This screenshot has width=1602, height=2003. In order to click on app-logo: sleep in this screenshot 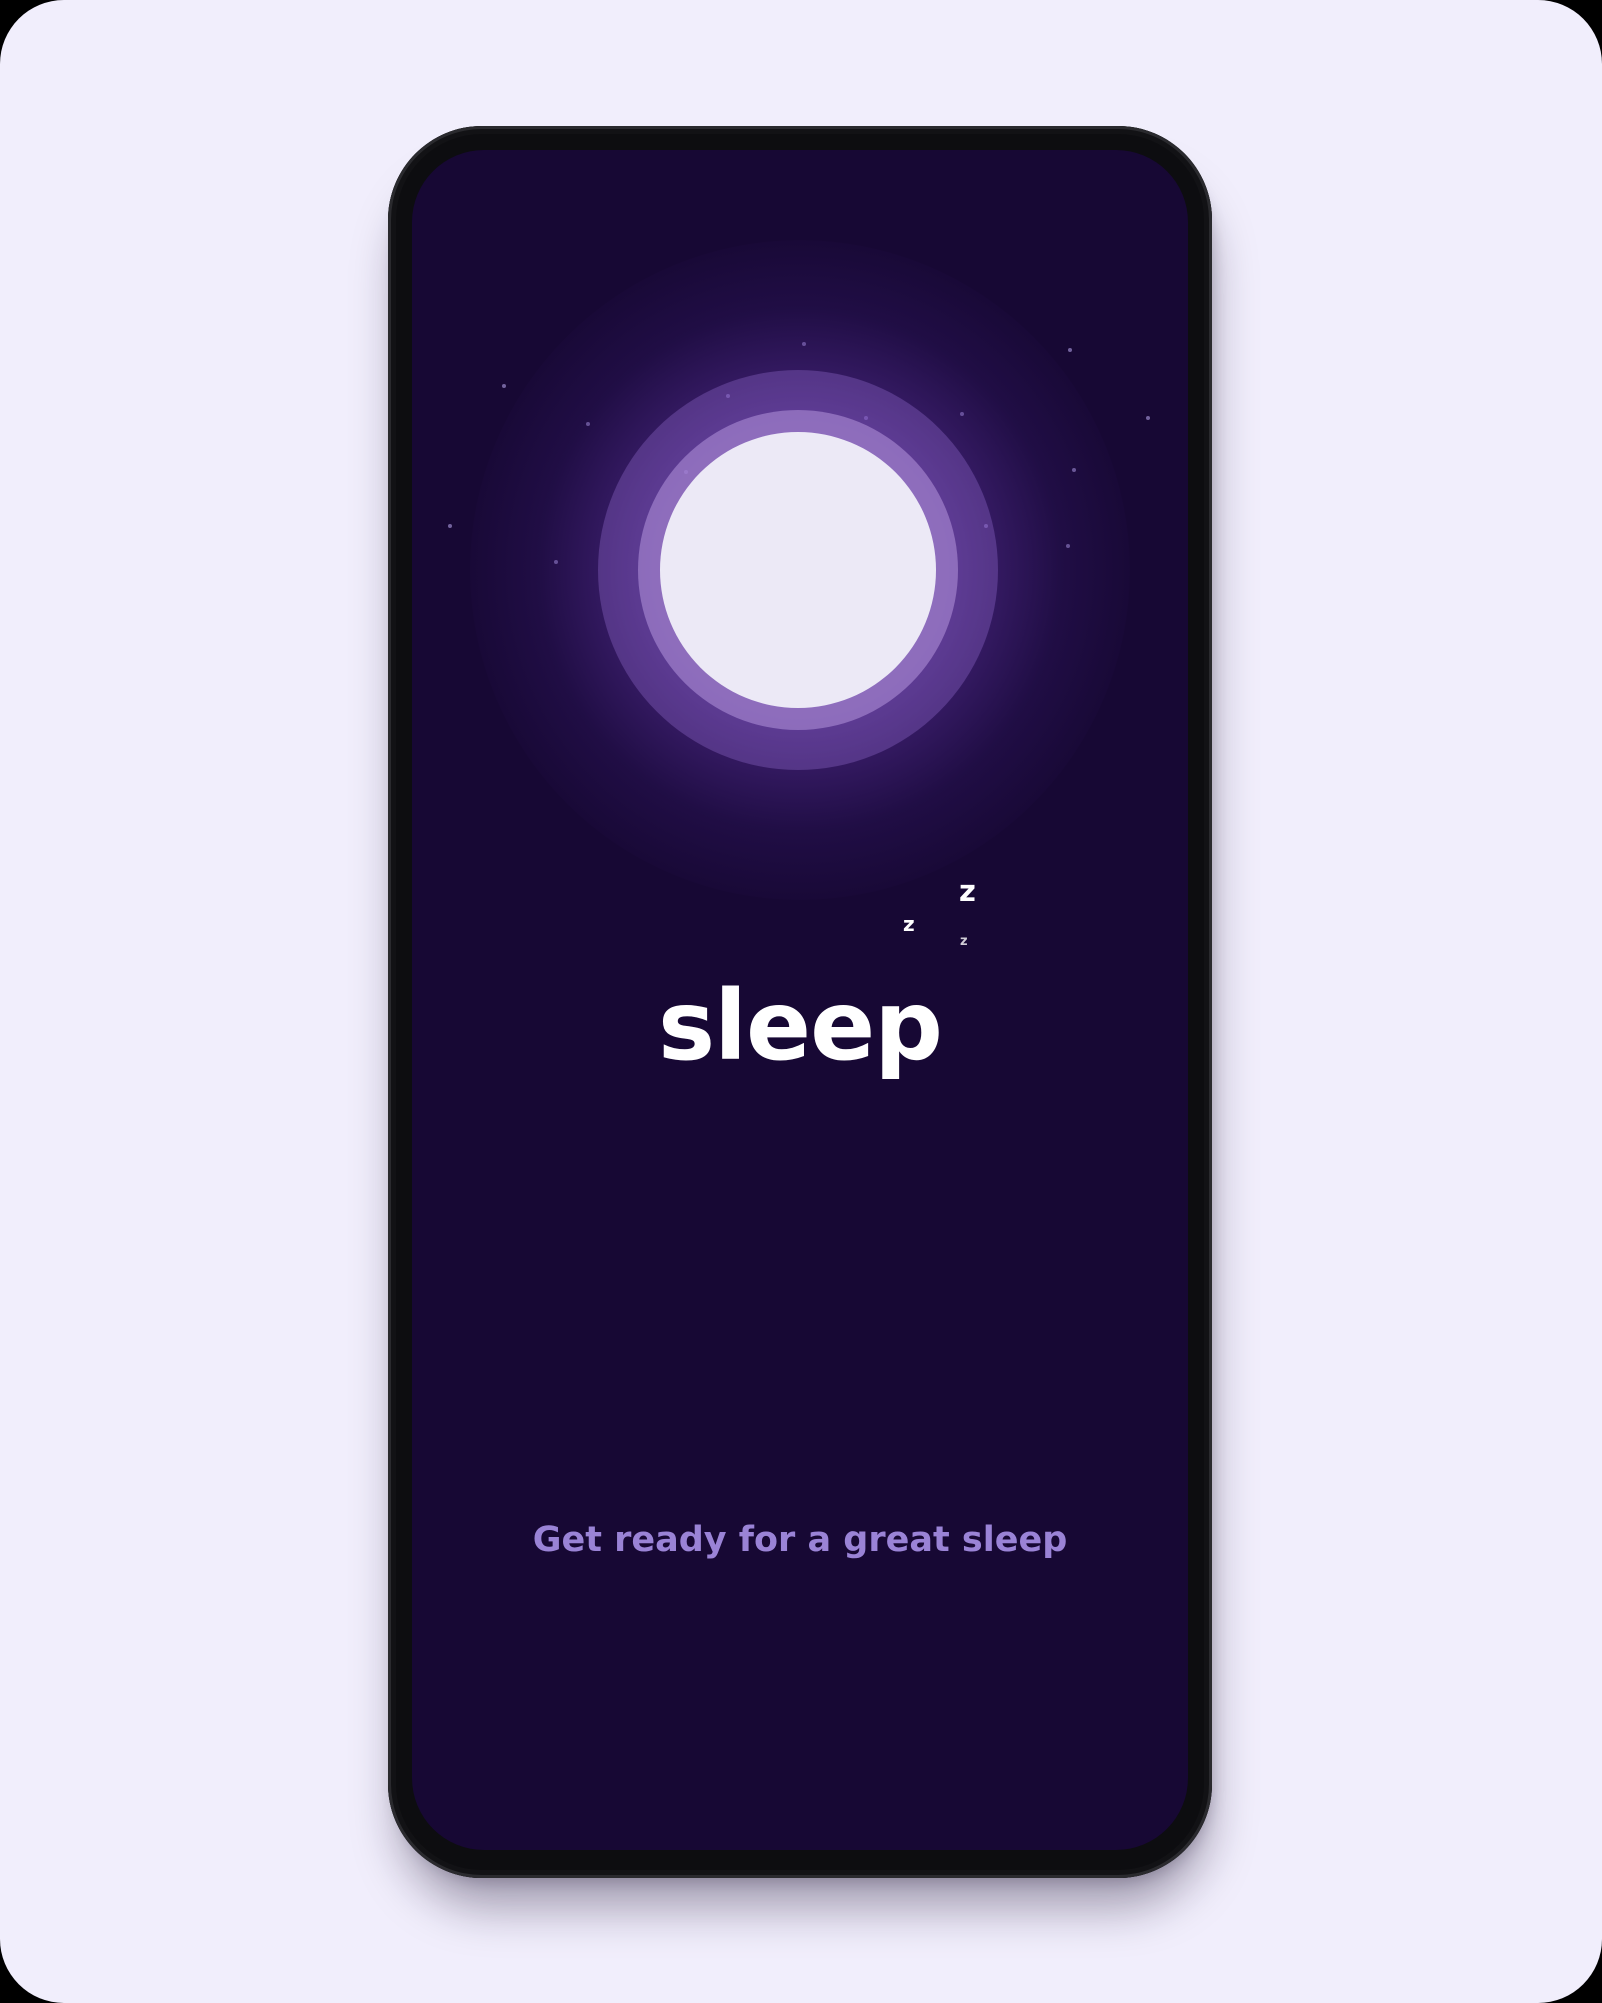, I will do `click(800, 1026)`.